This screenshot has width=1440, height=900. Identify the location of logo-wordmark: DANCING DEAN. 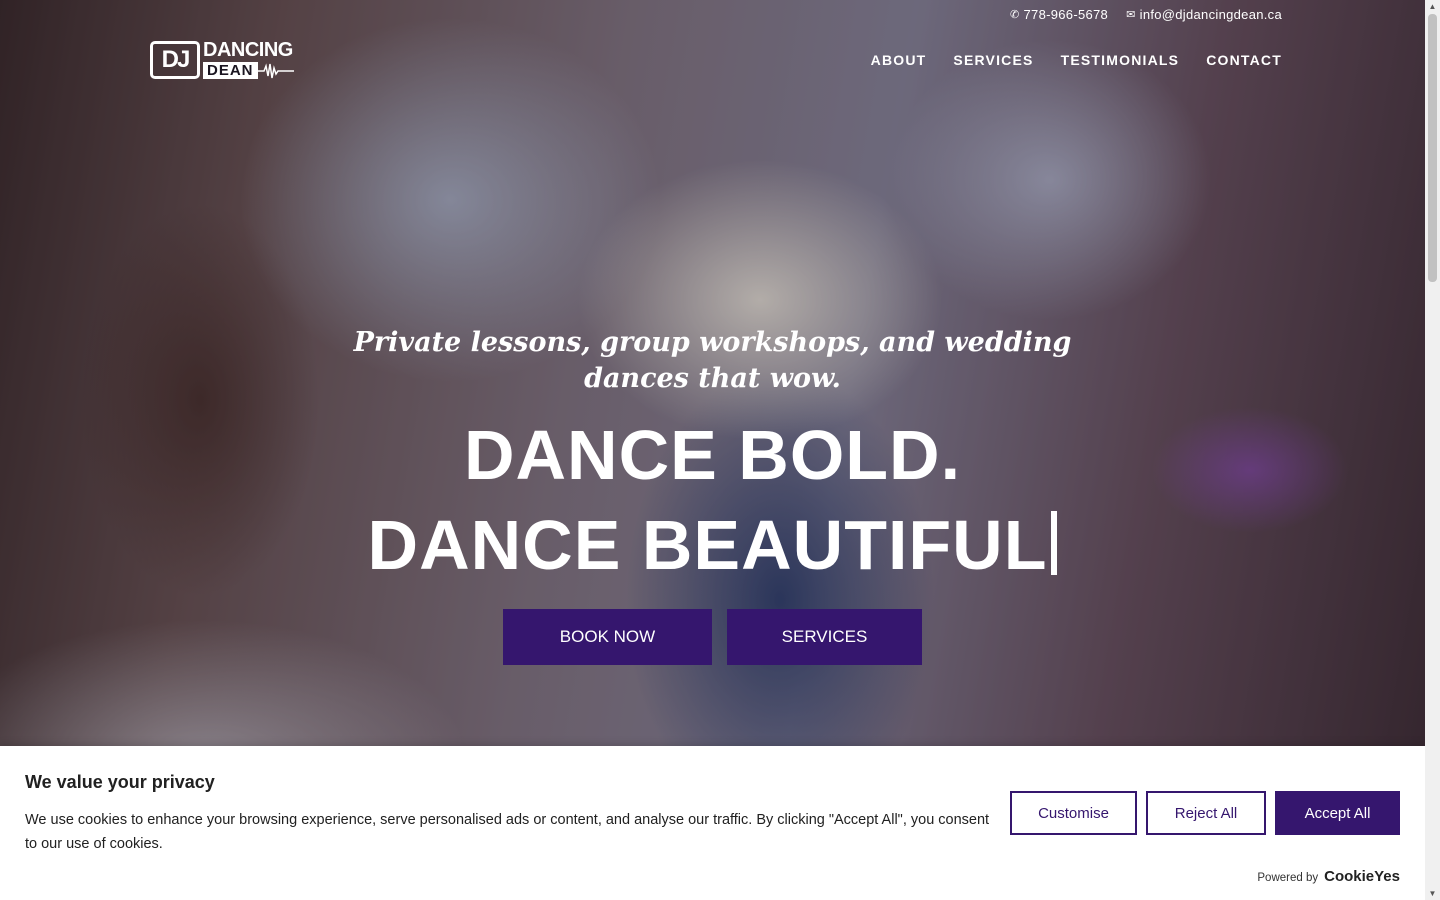
(248, 59).